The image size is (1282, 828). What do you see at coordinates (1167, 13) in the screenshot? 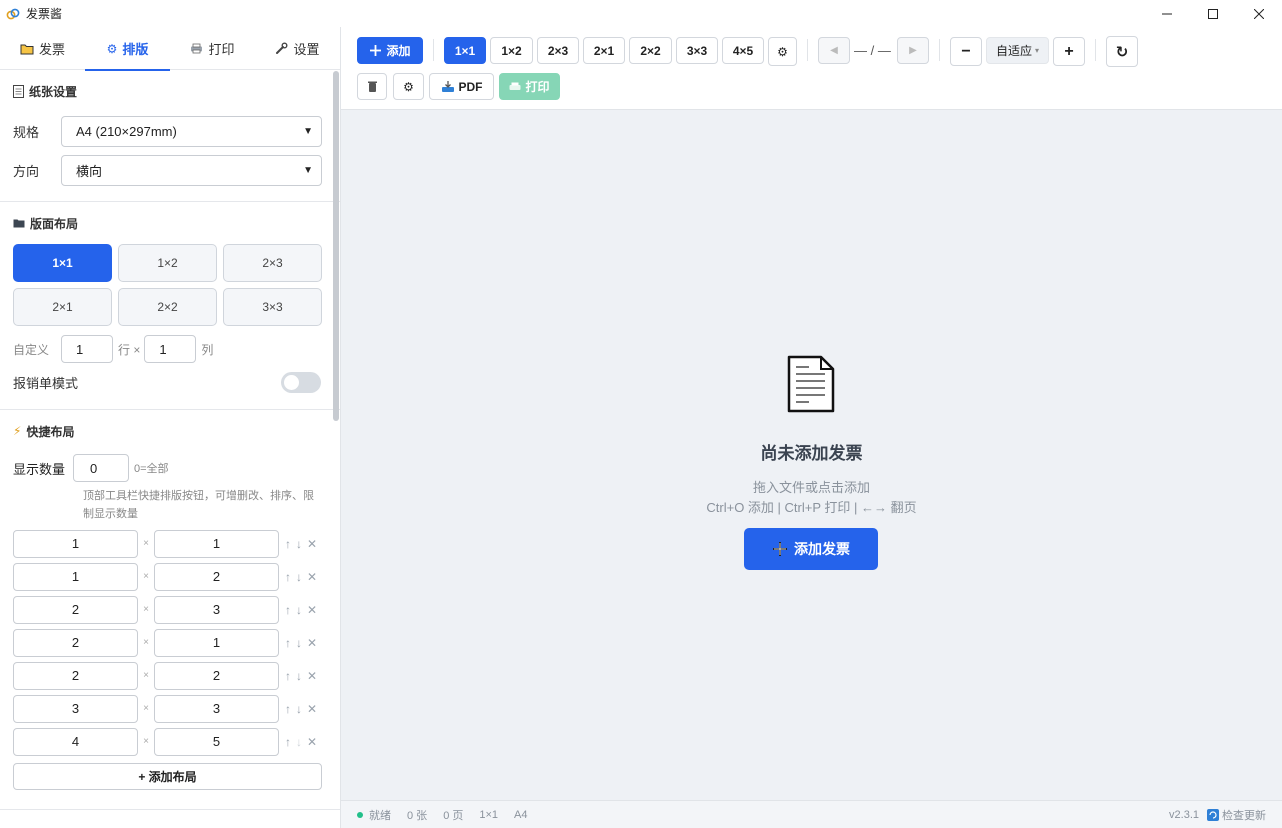
I see `minimize-button` at bounding box center [1167, 13].